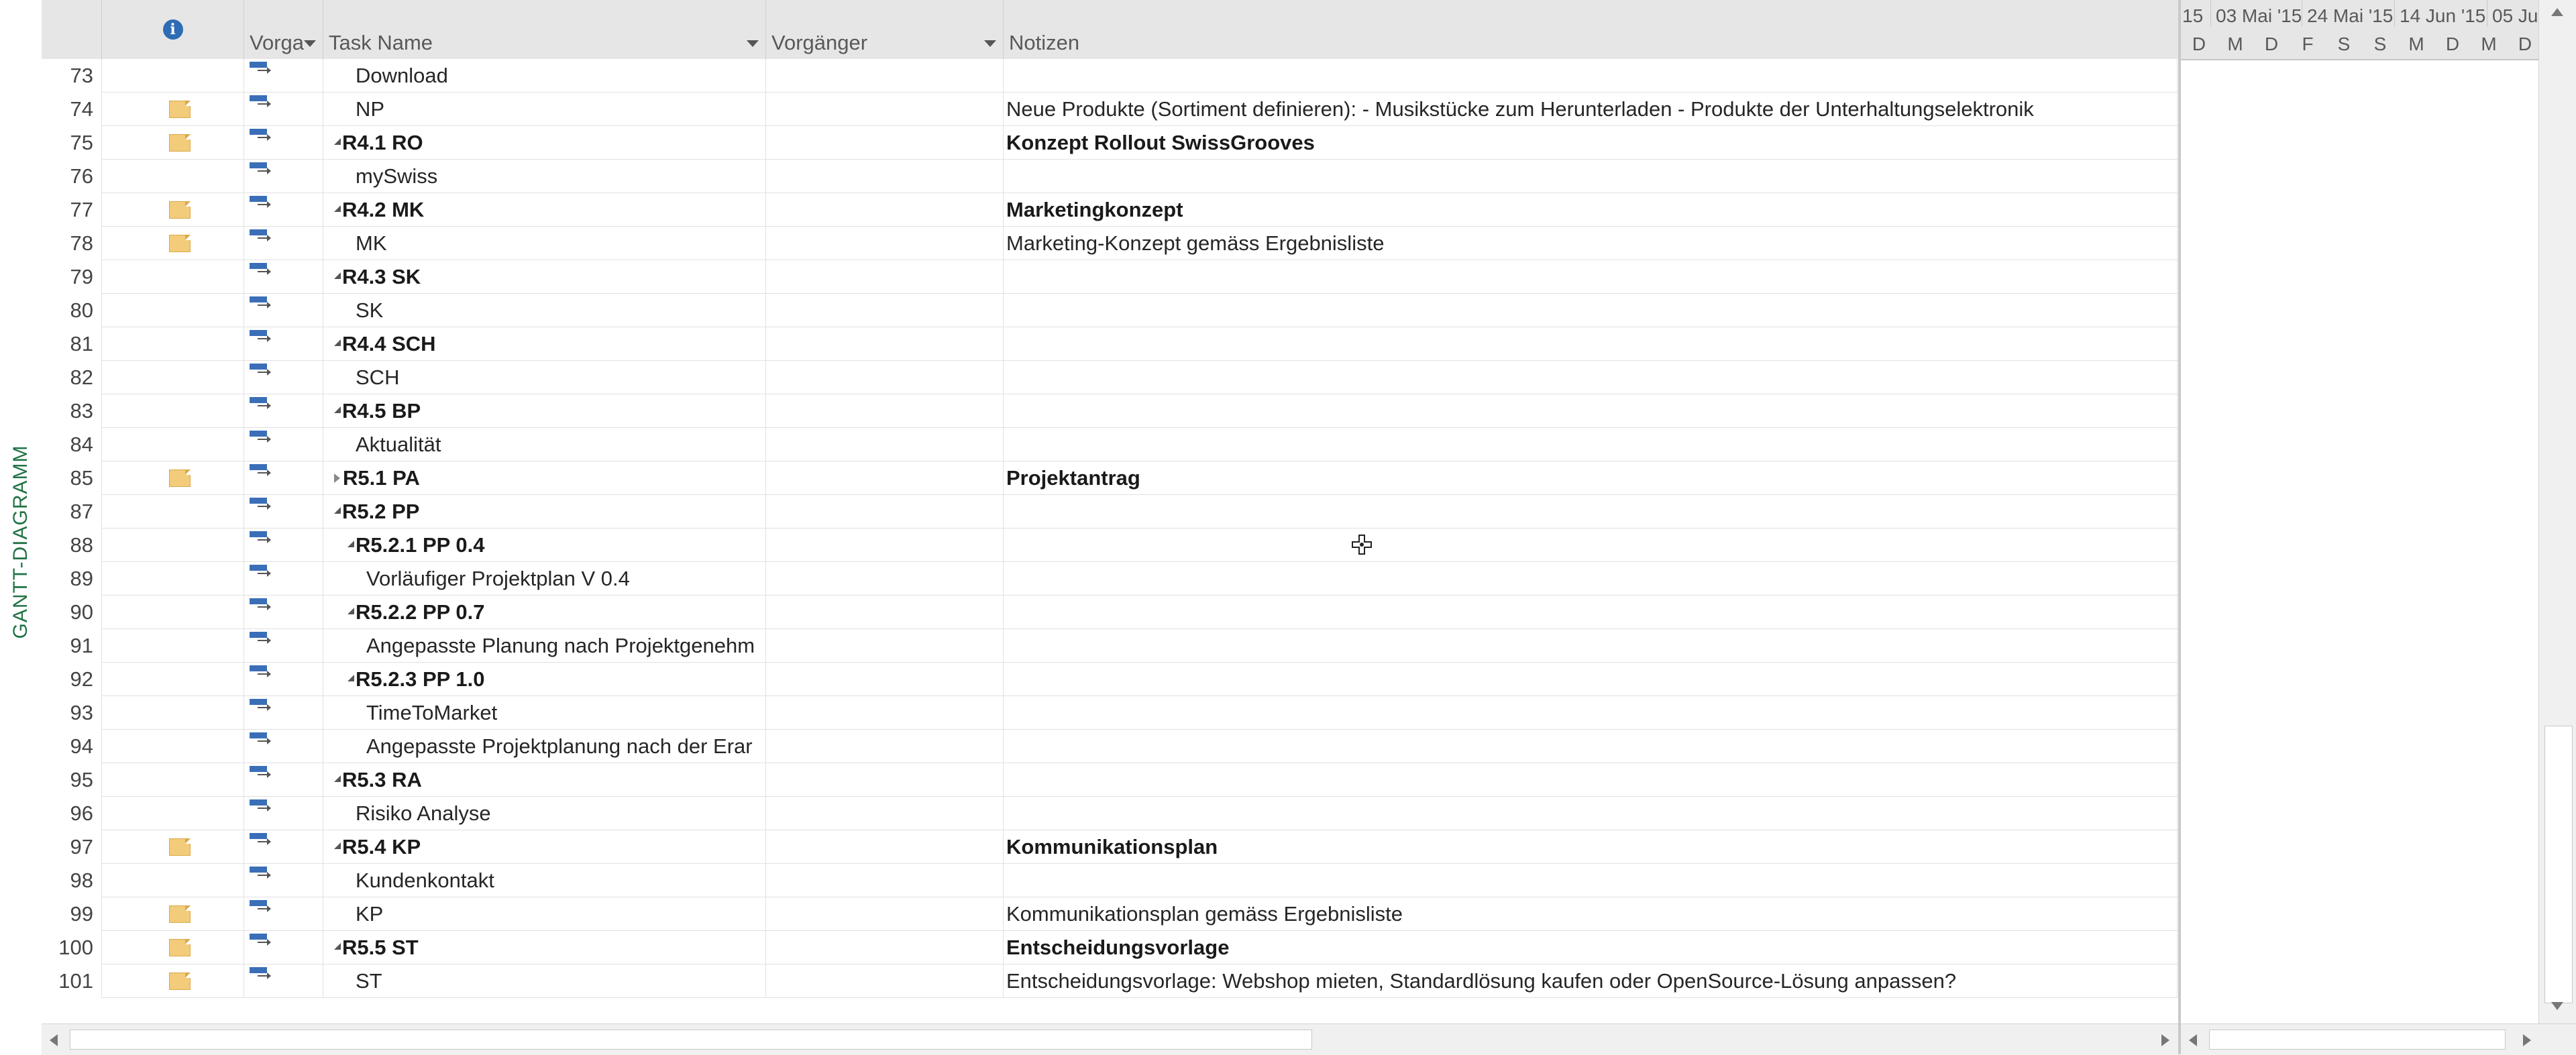  What do you see at coordinates (21, 542) in the screenshot?
I see `view-bar: GANTT-DIAGRAMM` at bounding box center [21, 542].